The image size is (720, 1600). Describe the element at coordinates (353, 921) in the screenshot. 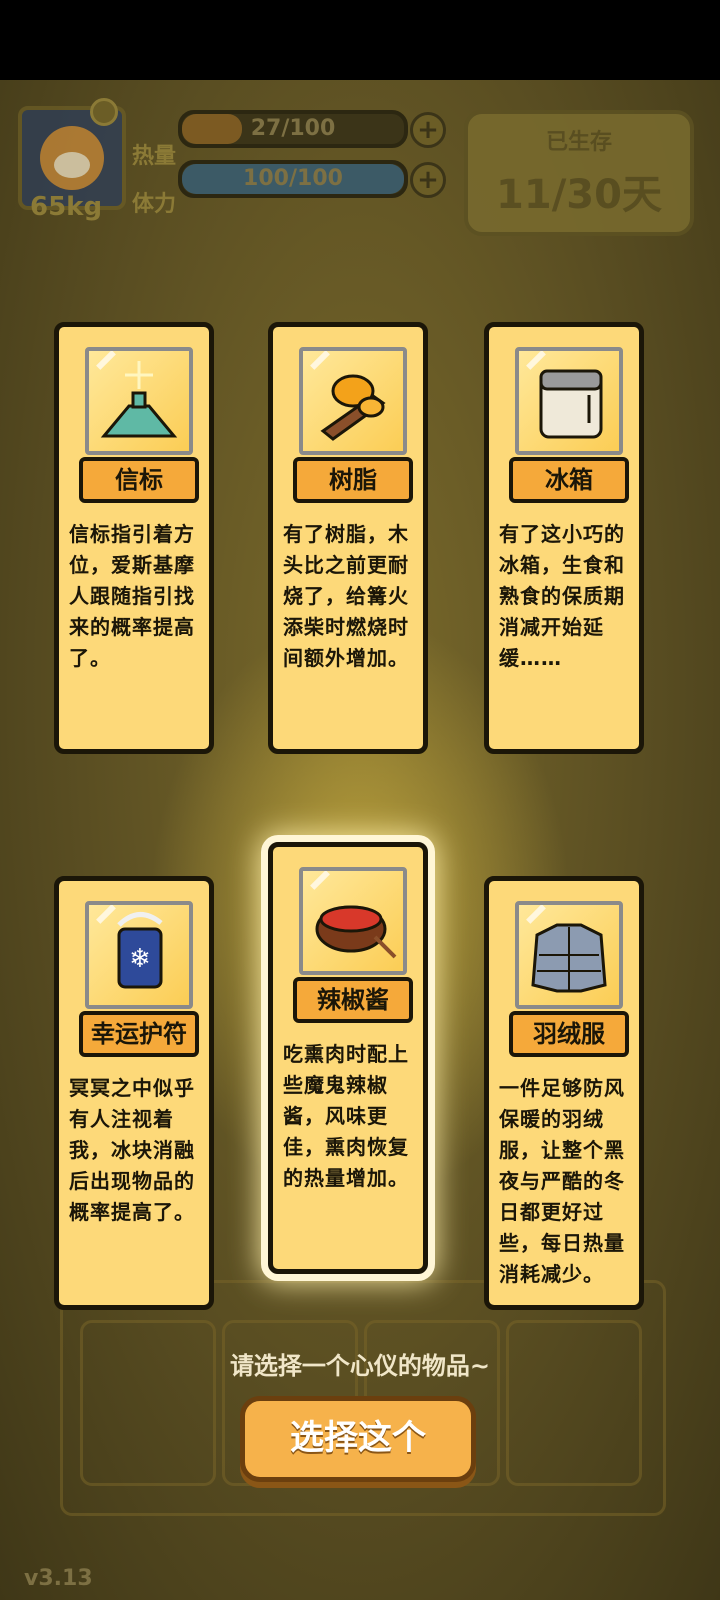

I see `chili-sauce-icon` at that location.